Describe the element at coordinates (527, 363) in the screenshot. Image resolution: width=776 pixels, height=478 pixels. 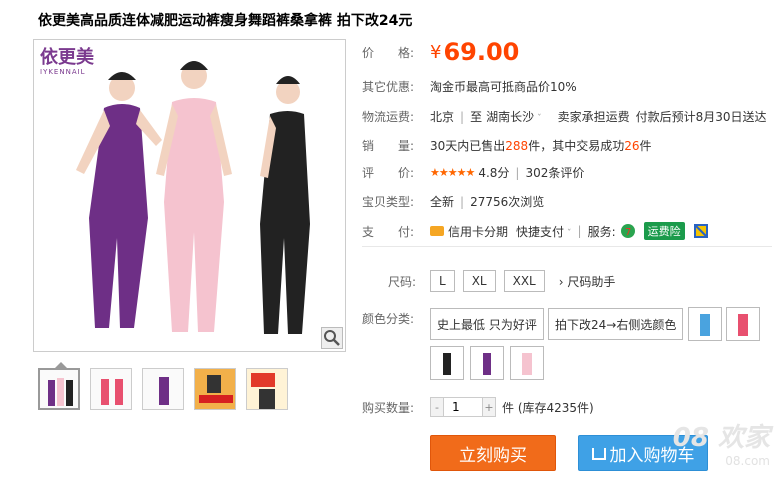
I see `color-option-light-pink` at that location.